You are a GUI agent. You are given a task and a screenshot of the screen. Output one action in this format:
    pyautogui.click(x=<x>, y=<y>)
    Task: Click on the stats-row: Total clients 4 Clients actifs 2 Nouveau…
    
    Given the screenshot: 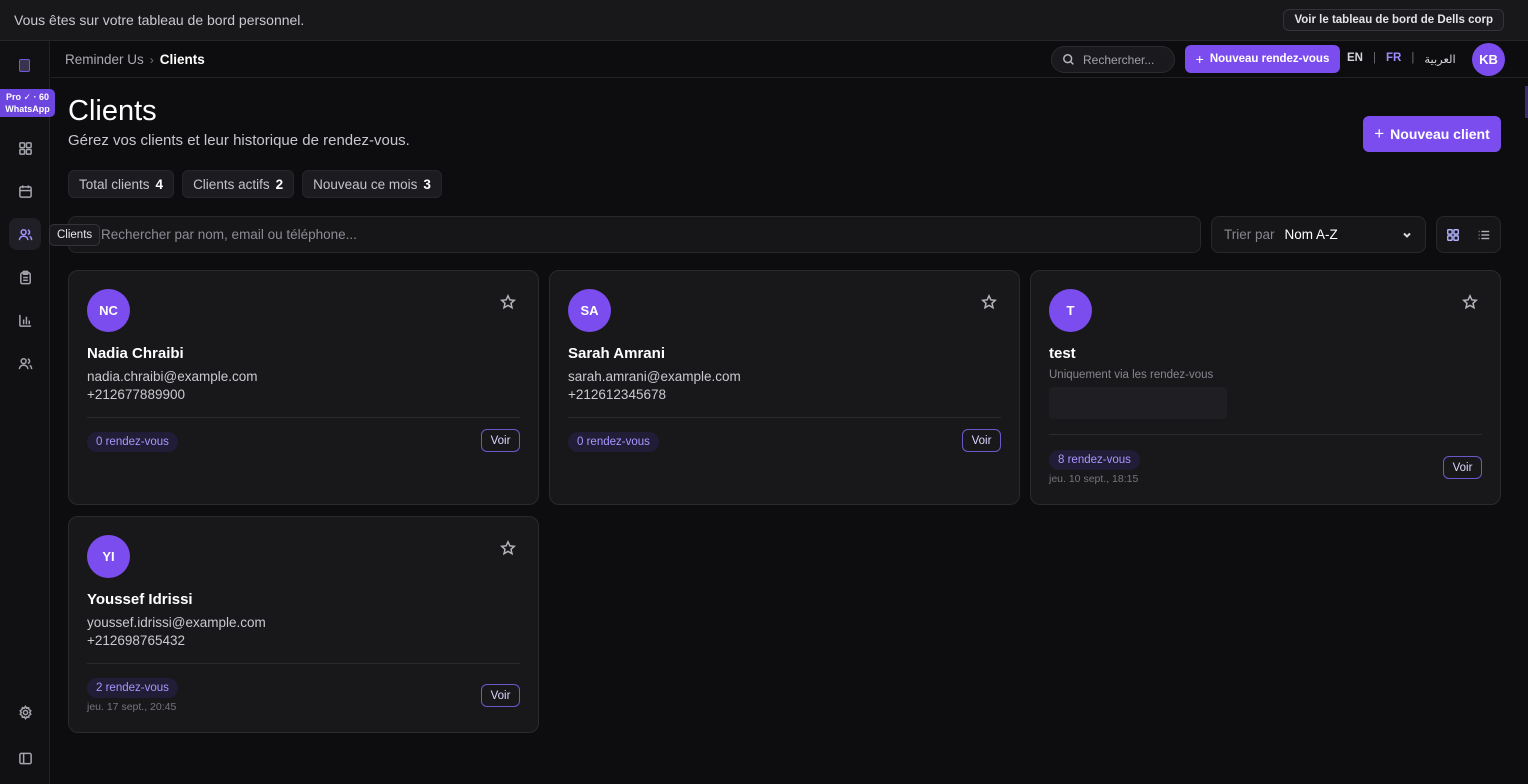 What is the action you would take?
    pyautogui.click(x=255, y=184)
    